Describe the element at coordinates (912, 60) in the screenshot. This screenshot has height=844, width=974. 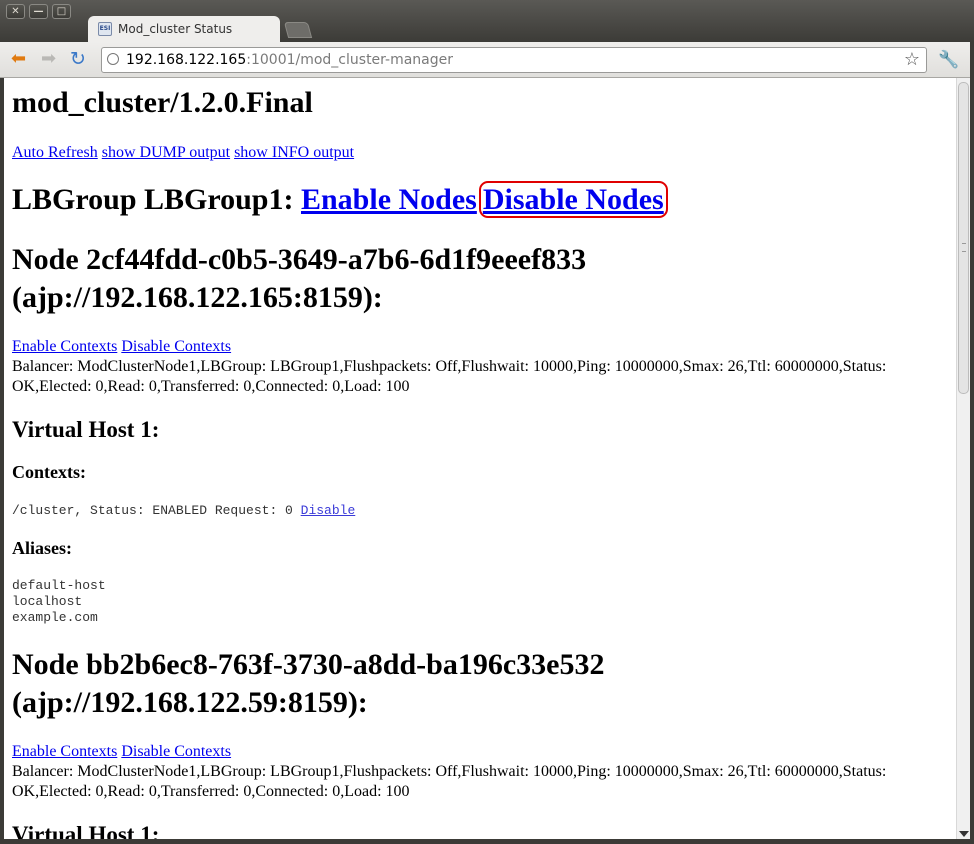
I see `bookmark-star-icon: ☆` at that location.